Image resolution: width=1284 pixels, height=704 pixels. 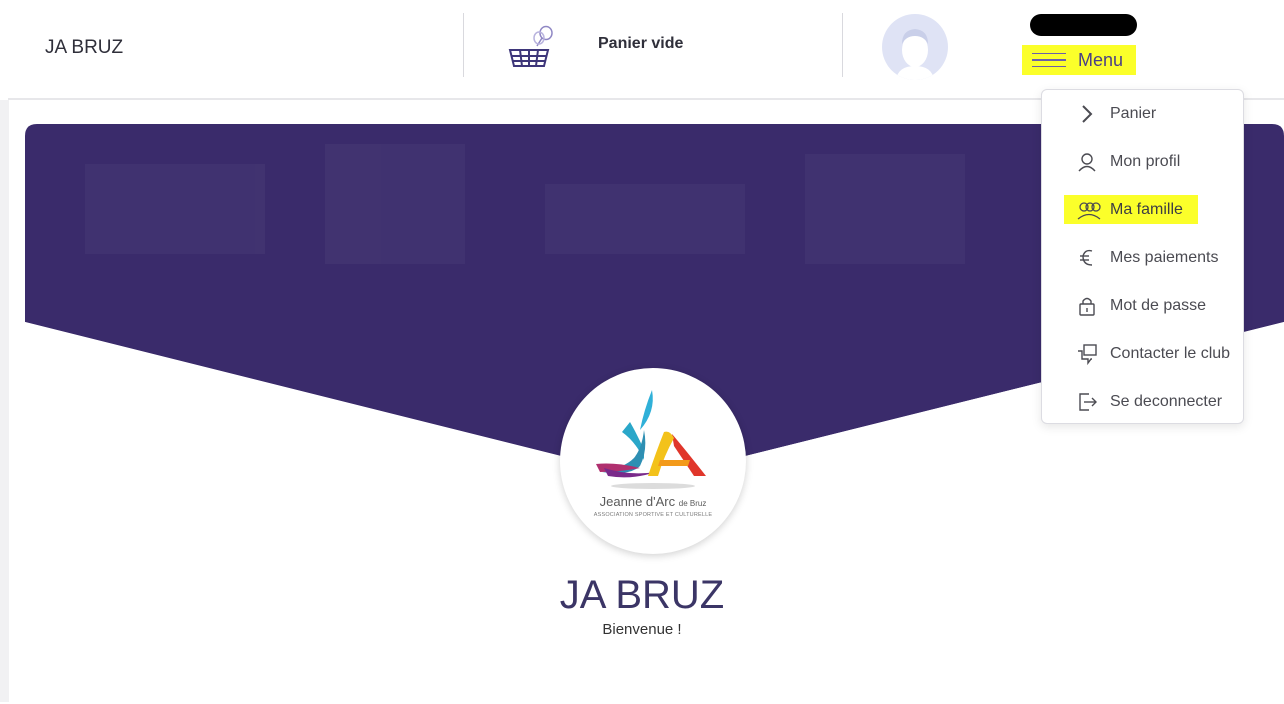 What do you see at coordinates (1101, 59) in the screenshot?
I see `menu-label: Menu` at bounding box center [1101, 59].